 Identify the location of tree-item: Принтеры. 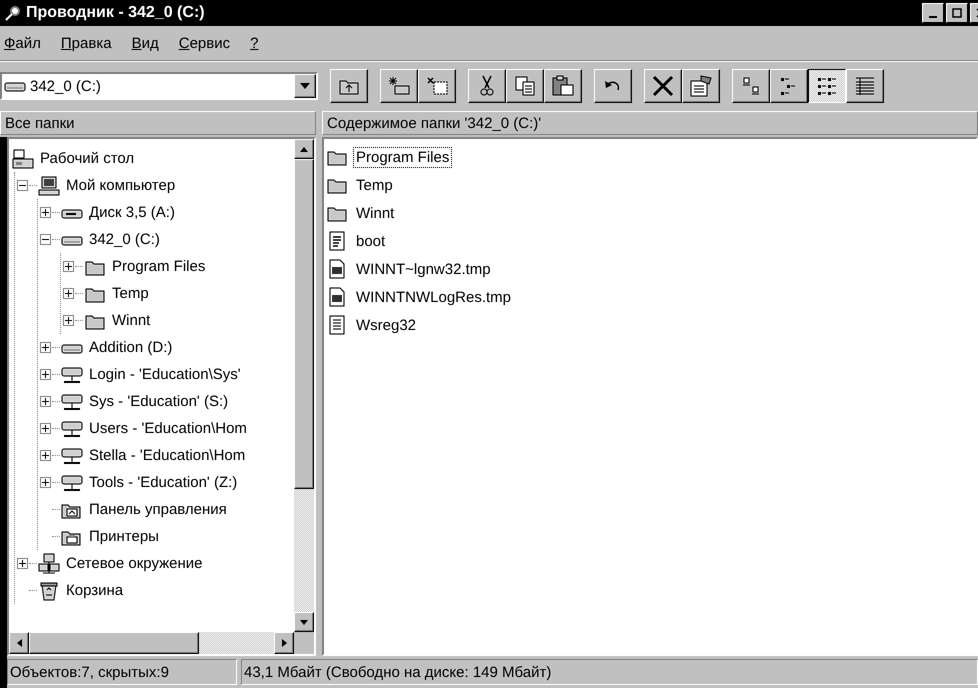
(124, 536).